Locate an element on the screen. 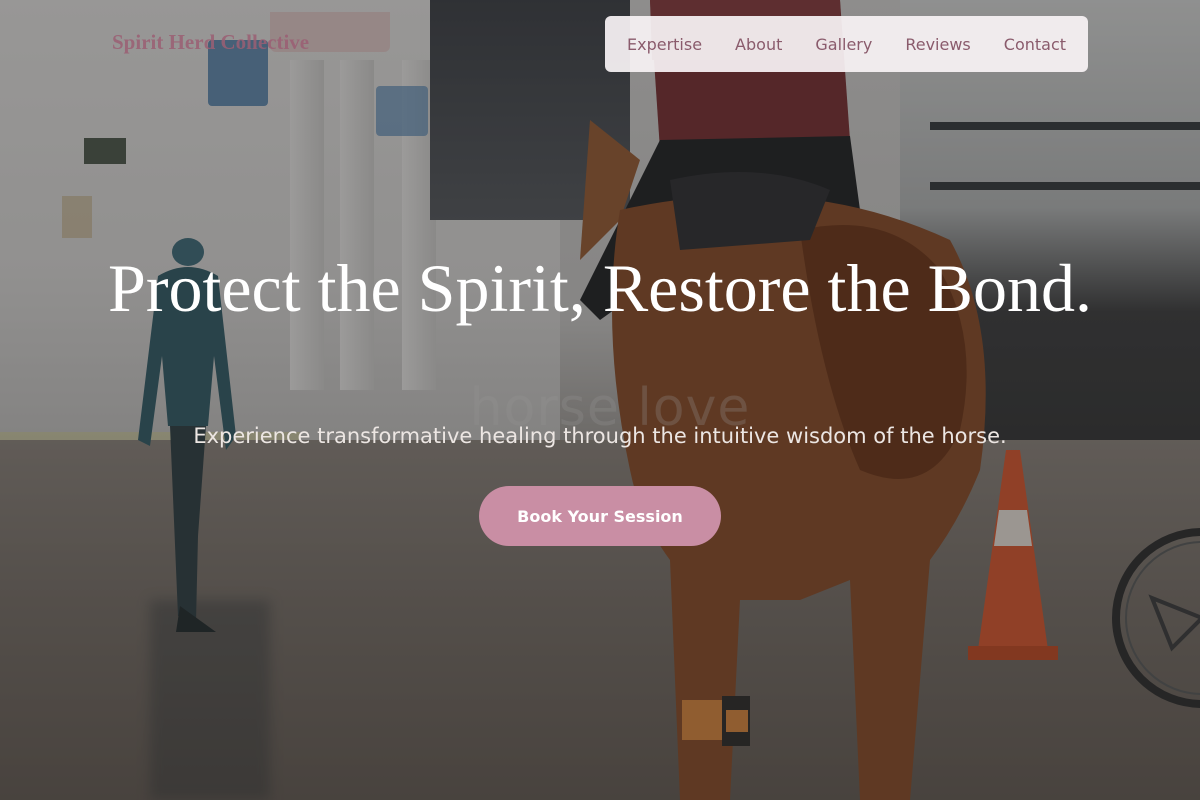  nav-link-contact: Contact is located at coordinates (1035, 44).